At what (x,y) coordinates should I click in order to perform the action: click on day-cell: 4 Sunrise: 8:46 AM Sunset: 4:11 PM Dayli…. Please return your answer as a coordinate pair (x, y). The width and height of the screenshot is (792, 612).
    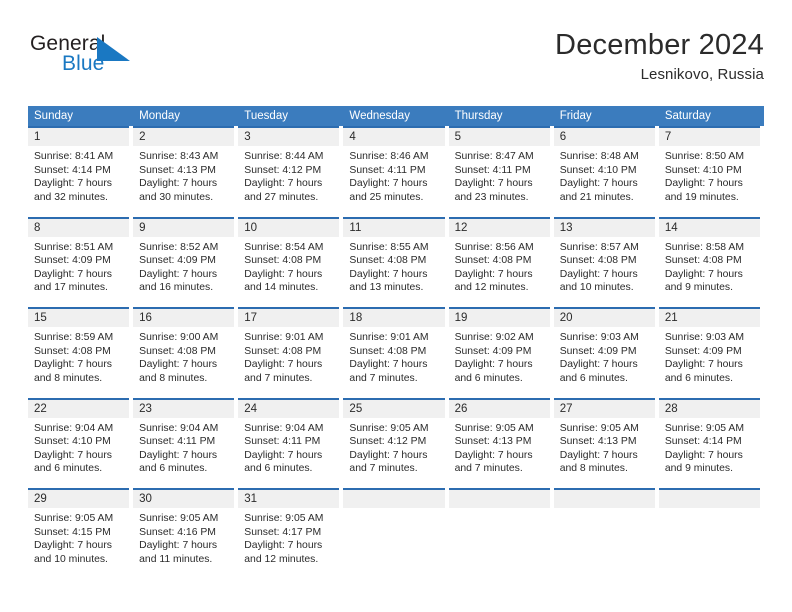
    Looking at the image, I should click on (395, 171).